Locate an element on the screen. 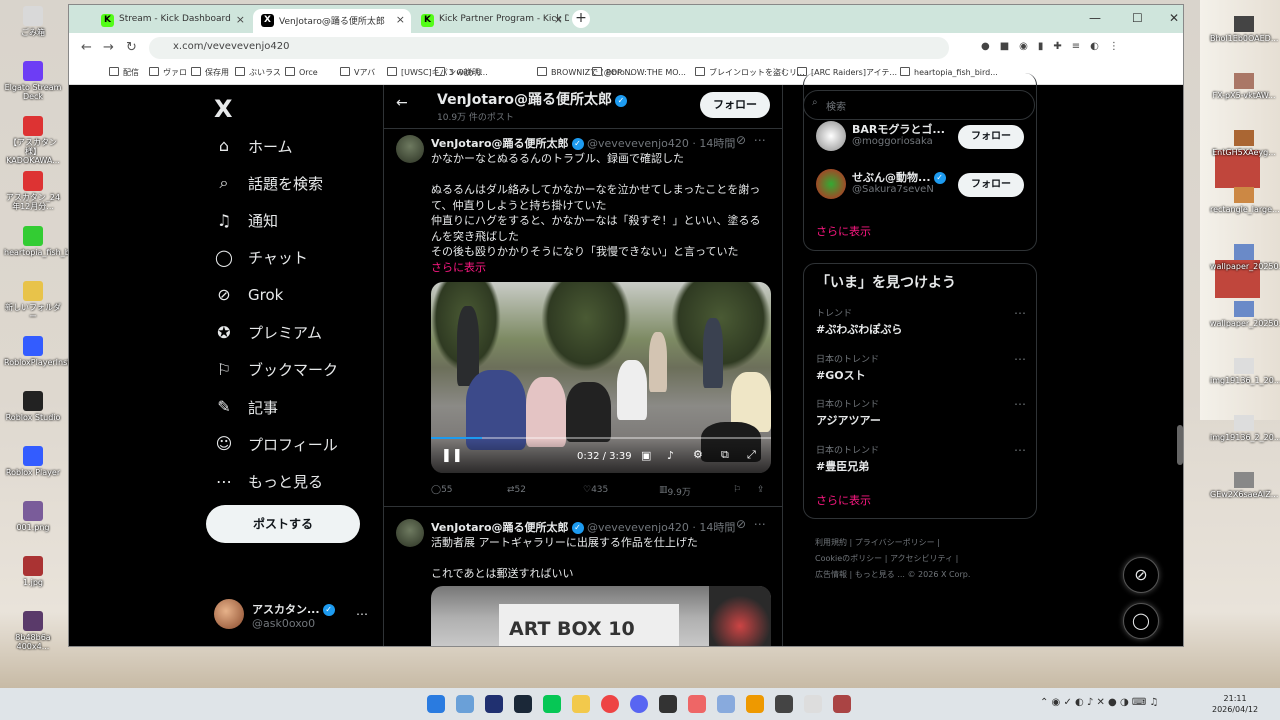 The height and width of the screenshot is (720, 1280). start-icon is located at coordinates (436, 704).